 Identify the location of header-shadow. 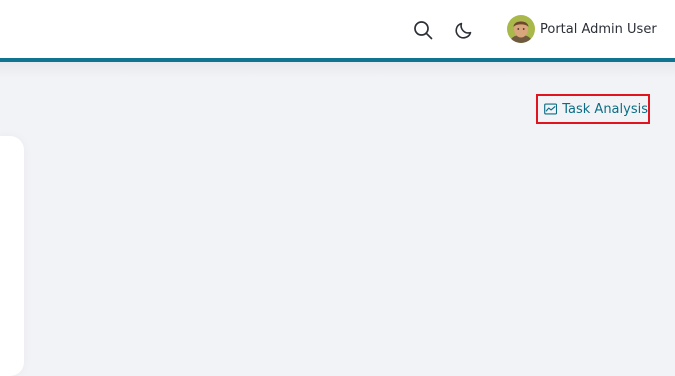
(337, 70).